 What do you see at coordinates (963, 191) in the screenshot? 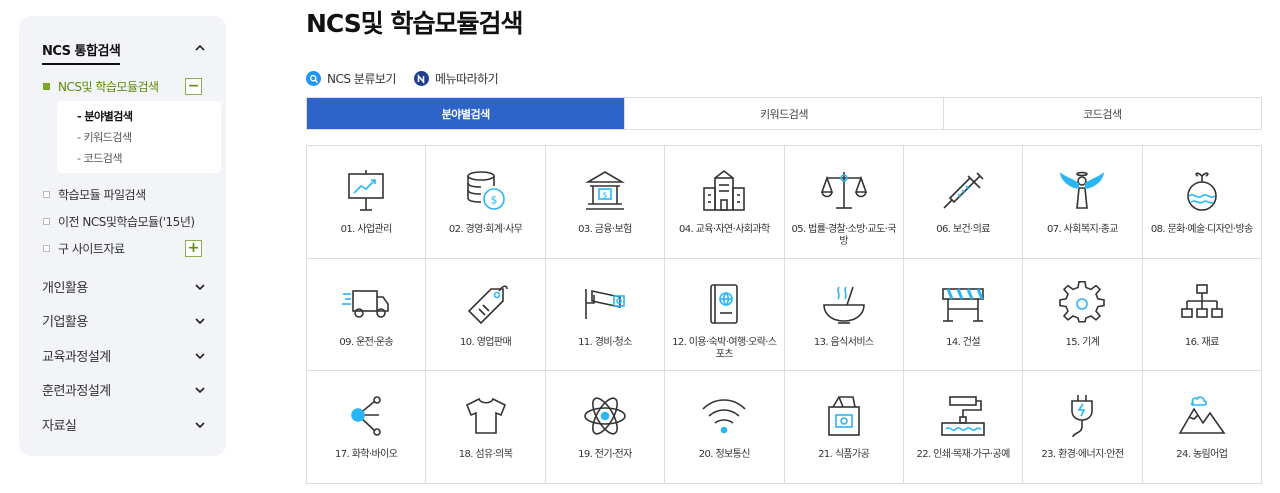
I see `syringe-icon` at bounding box center [963, 191].